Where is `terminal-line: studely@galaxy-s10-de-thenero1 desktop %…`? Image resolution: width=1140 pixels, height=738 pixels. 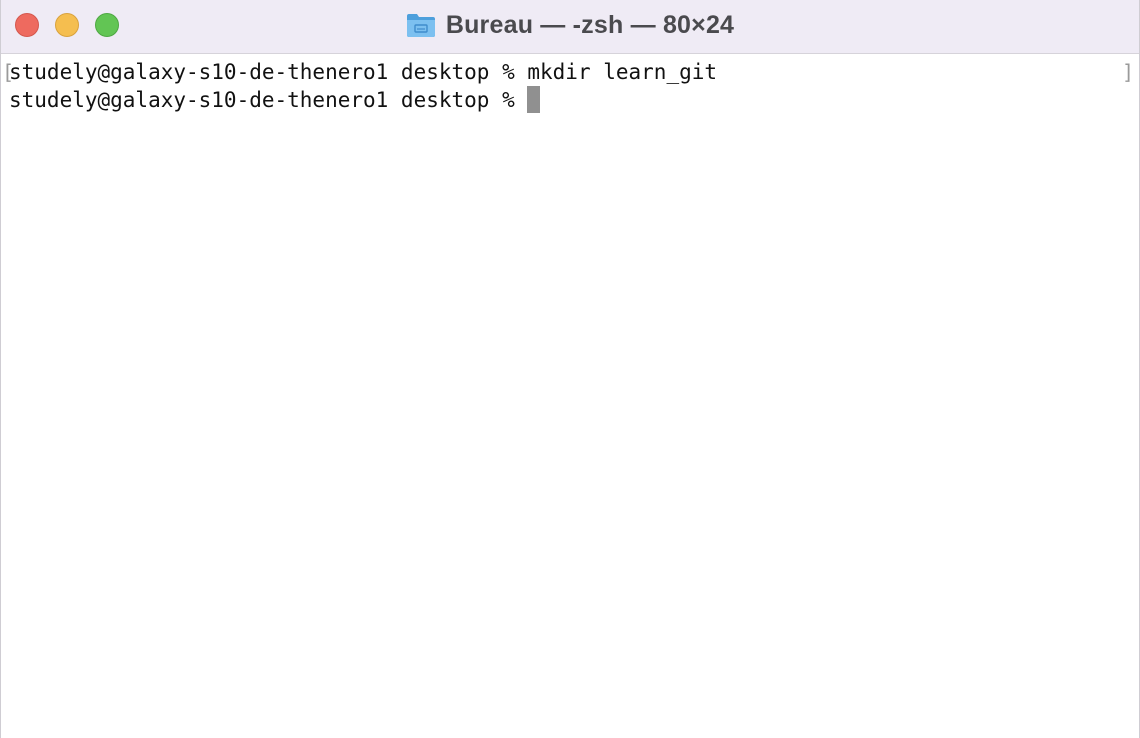 terminal-line: studely@galaxy-s10-de-thenero1 desktop %… is located at coordinates (363, 72).